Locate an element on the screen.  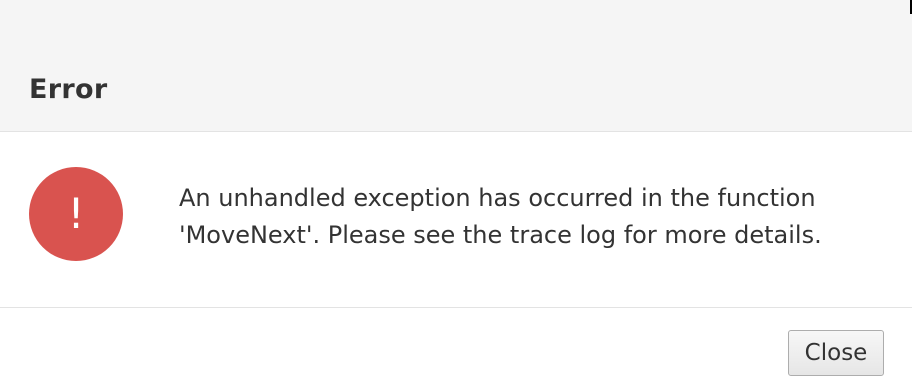
close-button: Close is located at coordinates (836, 353).